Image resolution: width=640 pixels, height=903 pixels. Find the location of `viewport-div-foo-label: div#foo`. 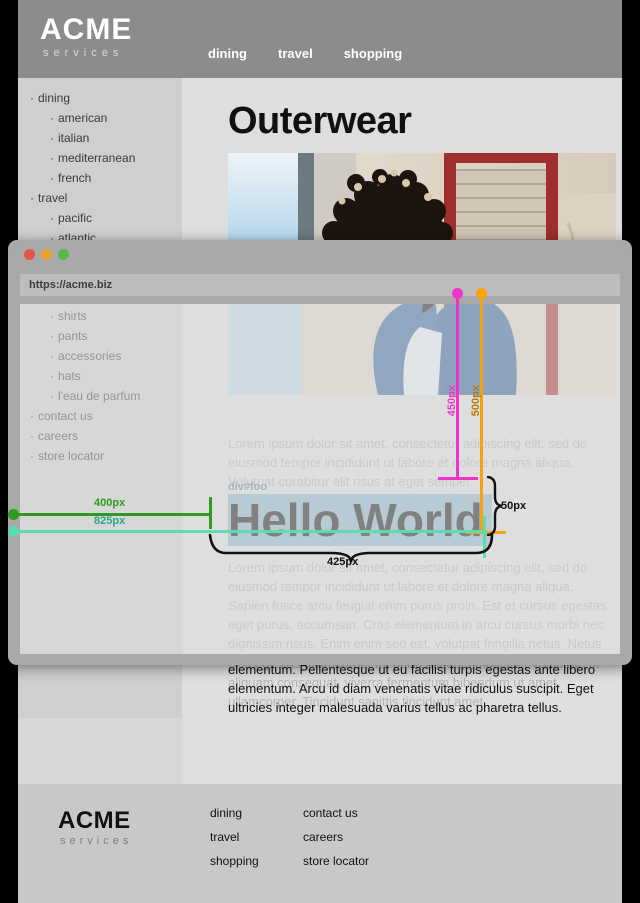

viewport-div-foo-label: div#foo is located at coordinates (248, 487).